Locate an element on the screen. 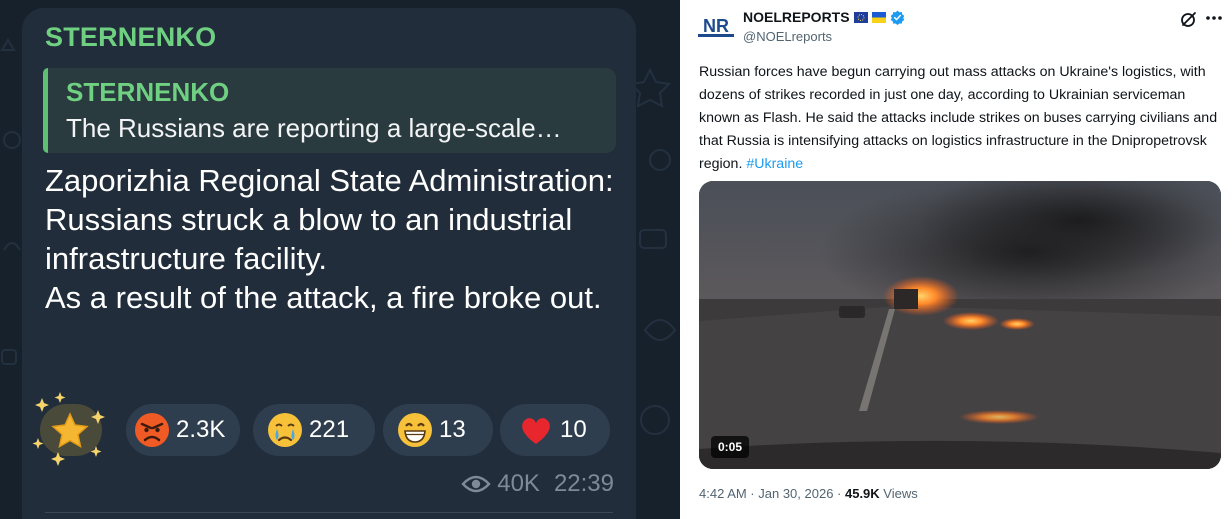 The height and width of the screenshot is (519, 1232). angry-face-icon is located at coordinates (152, 430).